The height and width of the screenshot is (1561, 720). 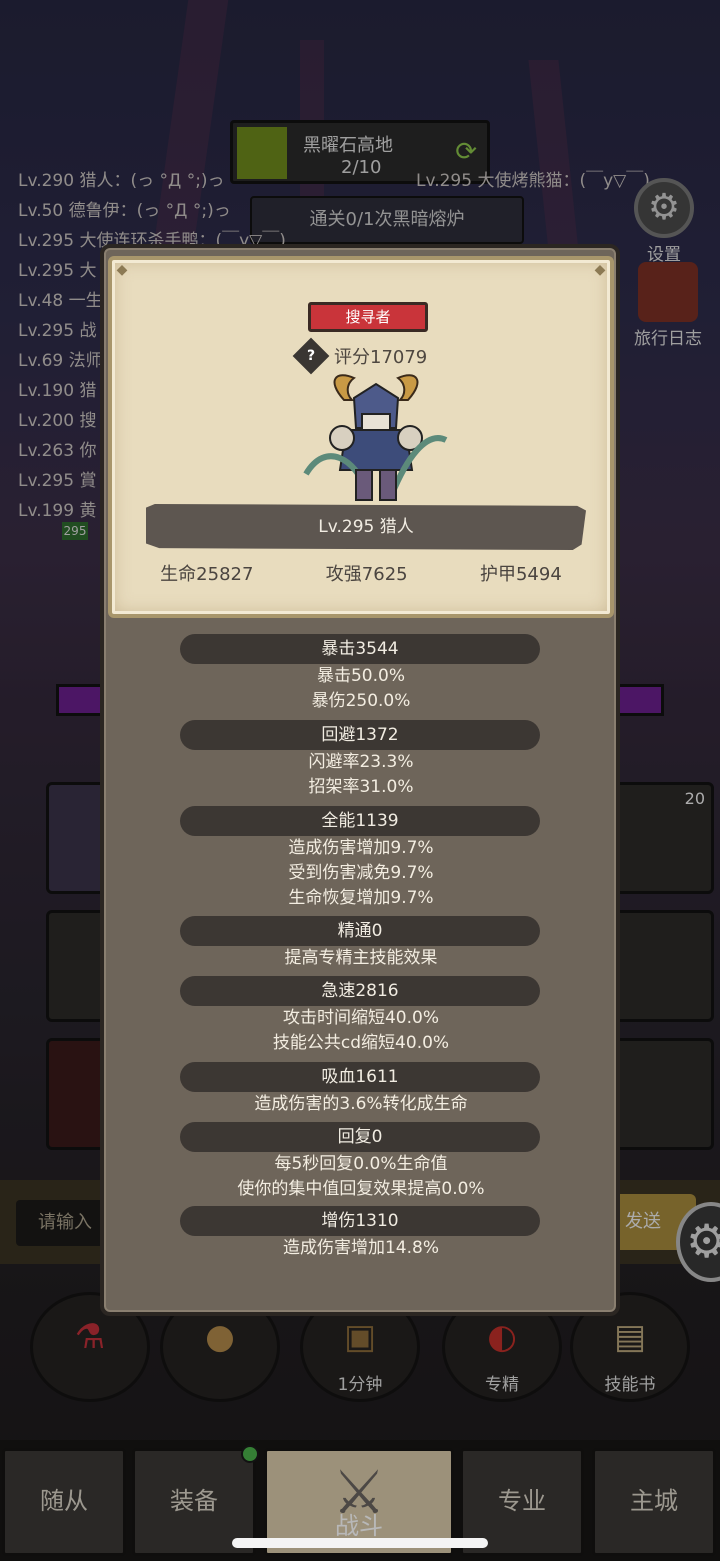 I want to click on stat-section-header: 精通0, so click(x=360, y=931).